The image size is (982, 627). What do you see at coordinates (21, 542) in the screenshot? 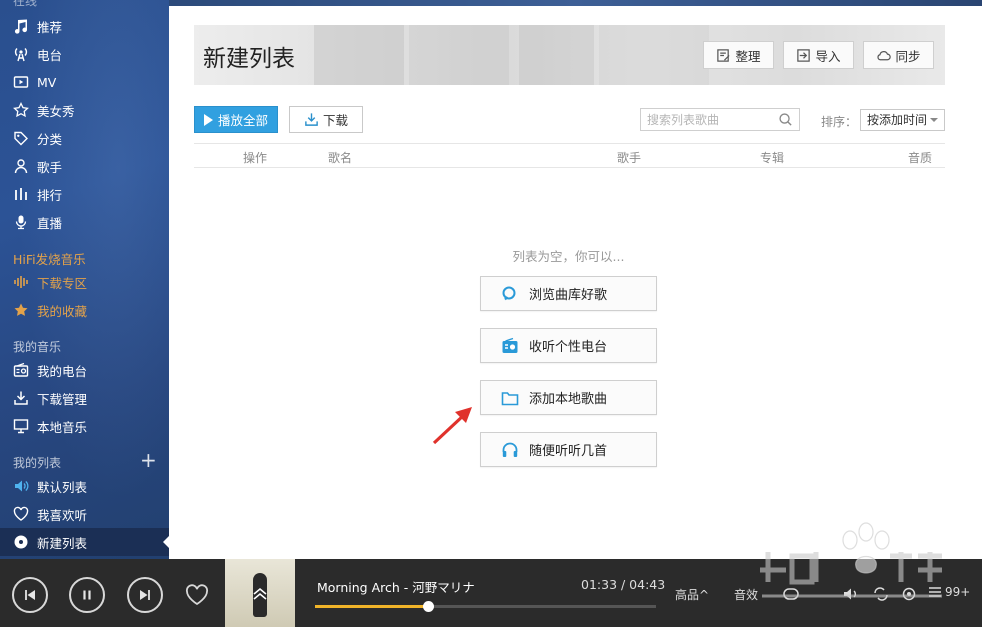
I see `disc-icon` at bounding box center [21, 542].